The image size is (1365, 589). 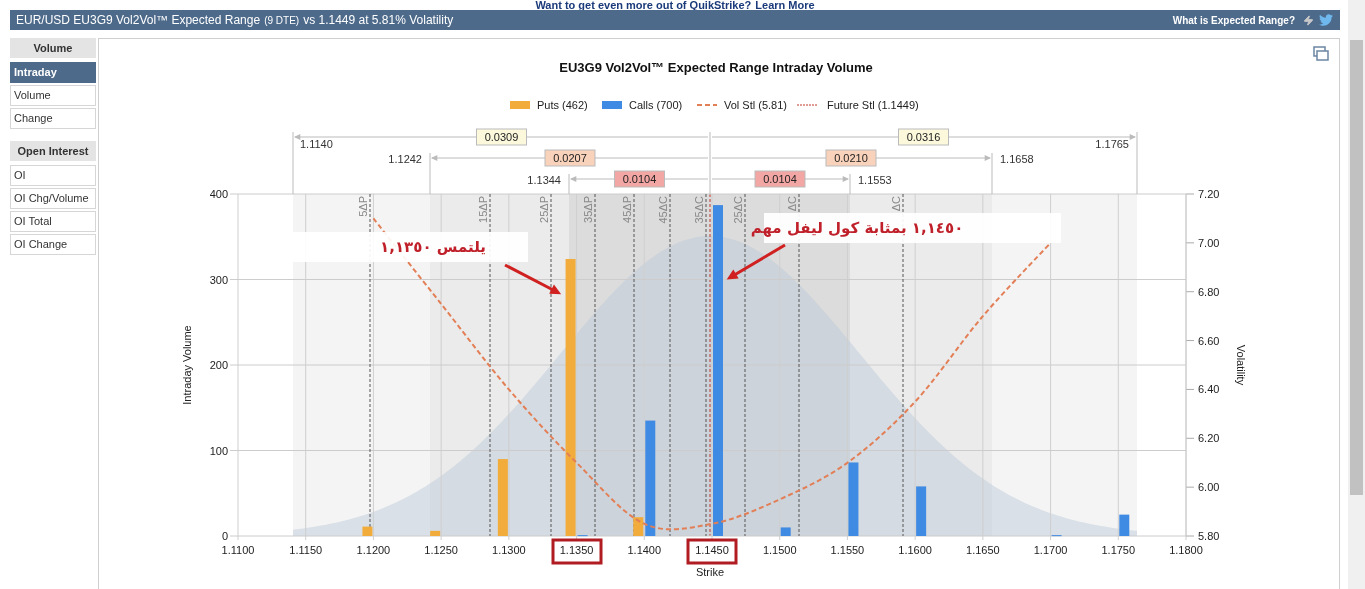 What do you see at coordinates (1356, 267) in the screenshot?
I see `scrollbar-thumb` at bounding box center [1356, 267].